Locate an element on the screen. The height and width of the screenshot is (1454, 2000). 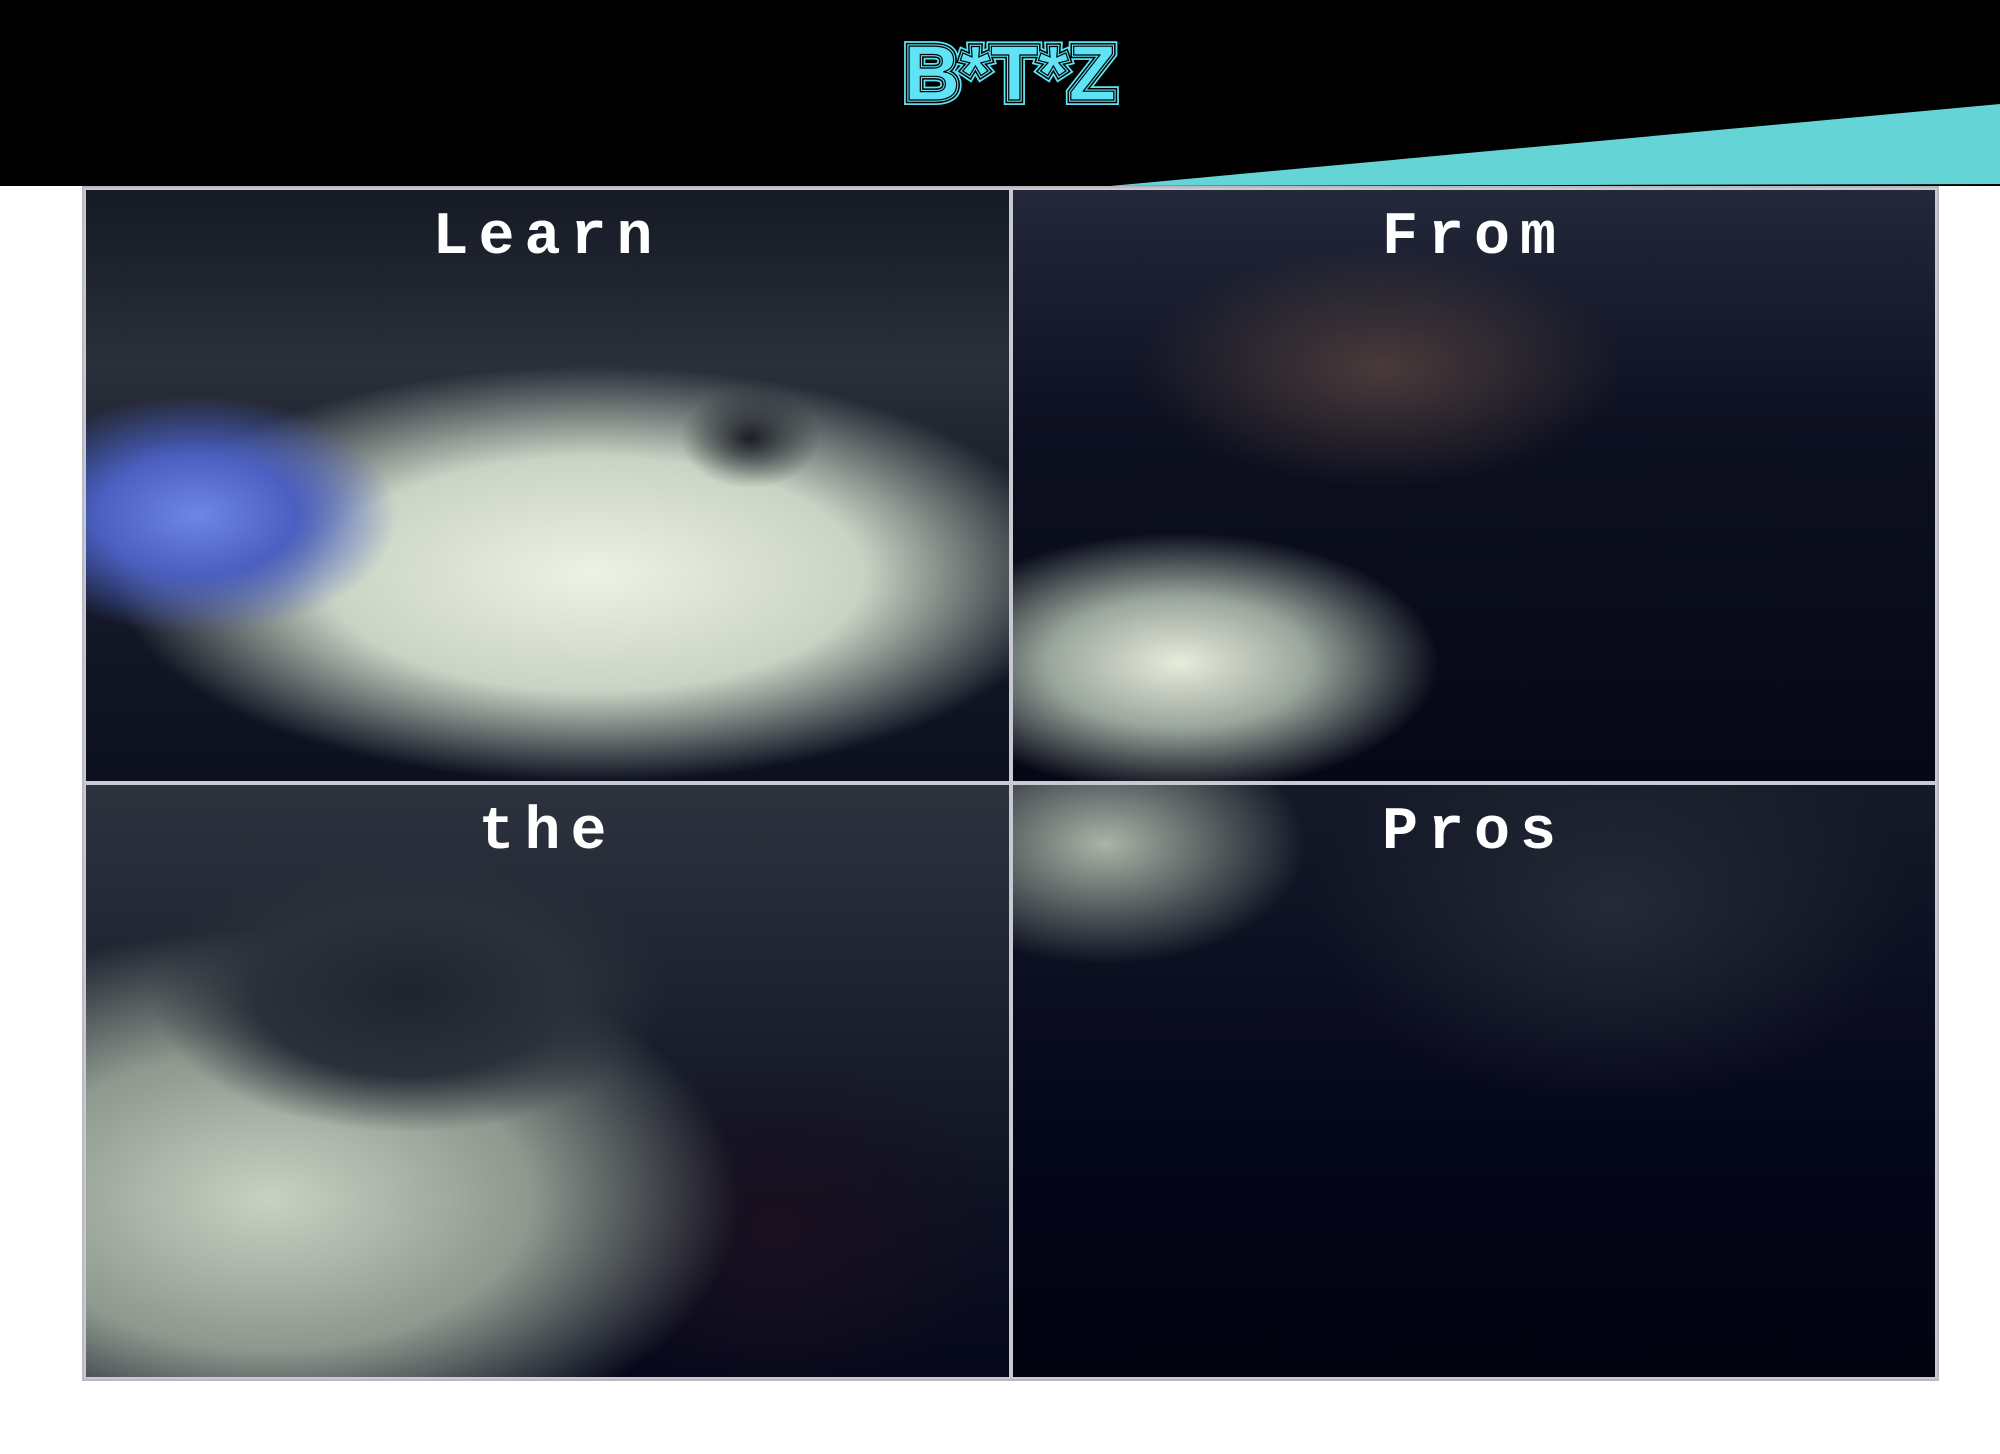
svg-text: B*T*Z is located at coordinates (1010, 73).